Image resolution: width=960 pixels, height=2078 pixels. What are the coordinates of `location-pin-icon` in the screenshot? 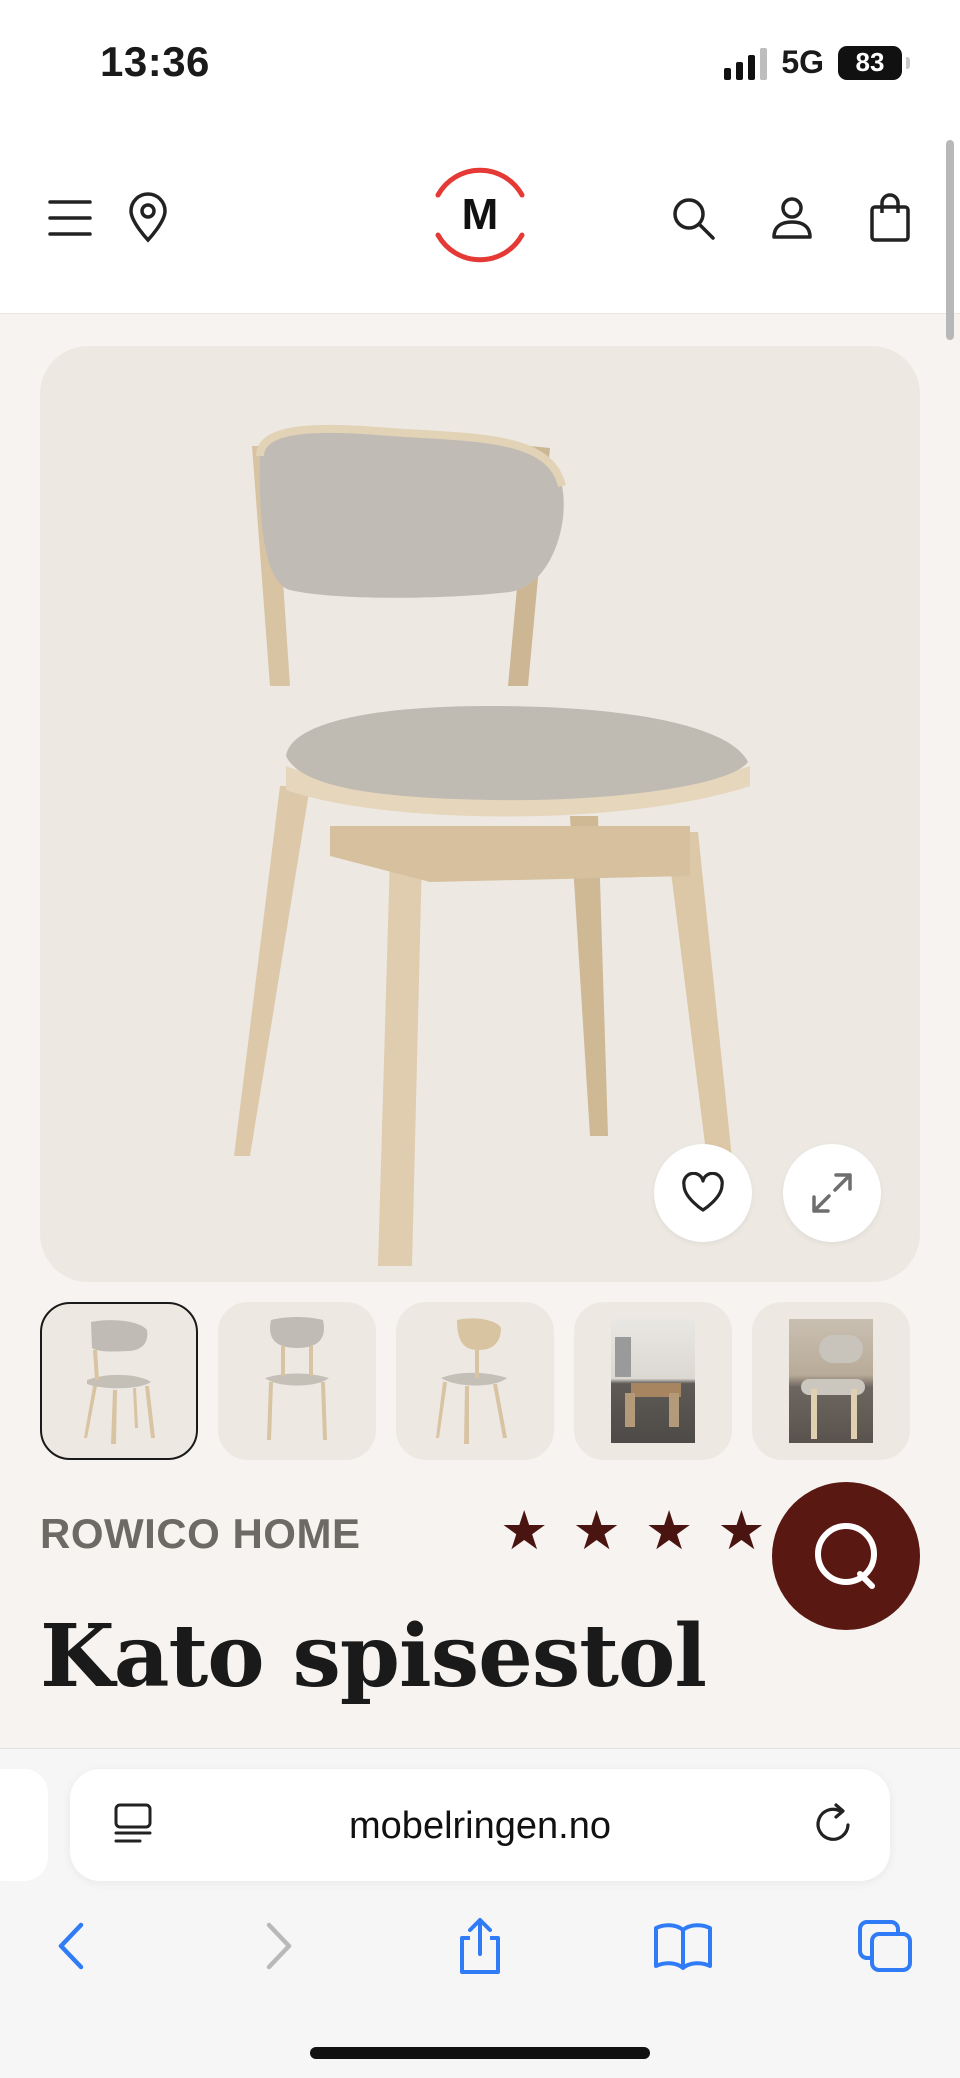 It's located at (148, 218).